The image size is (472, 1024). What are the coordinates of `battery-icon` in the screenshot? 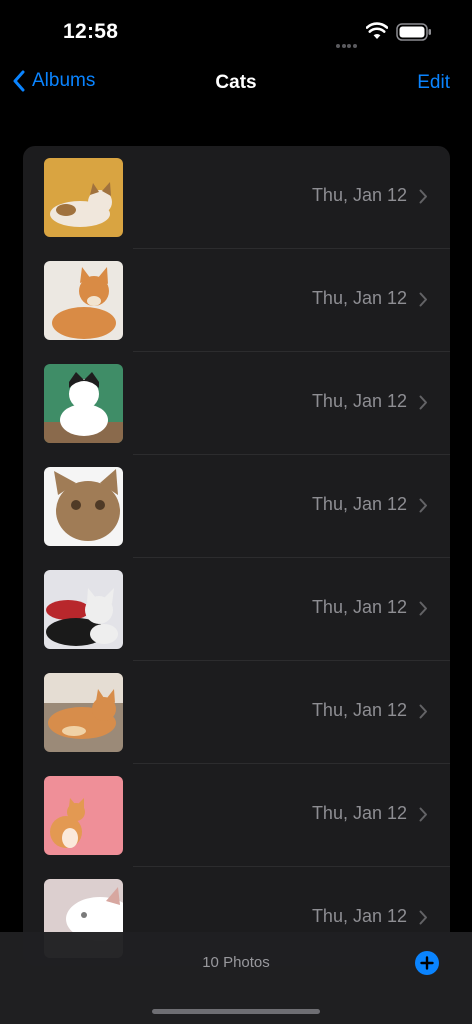 It's located at (413, 32).